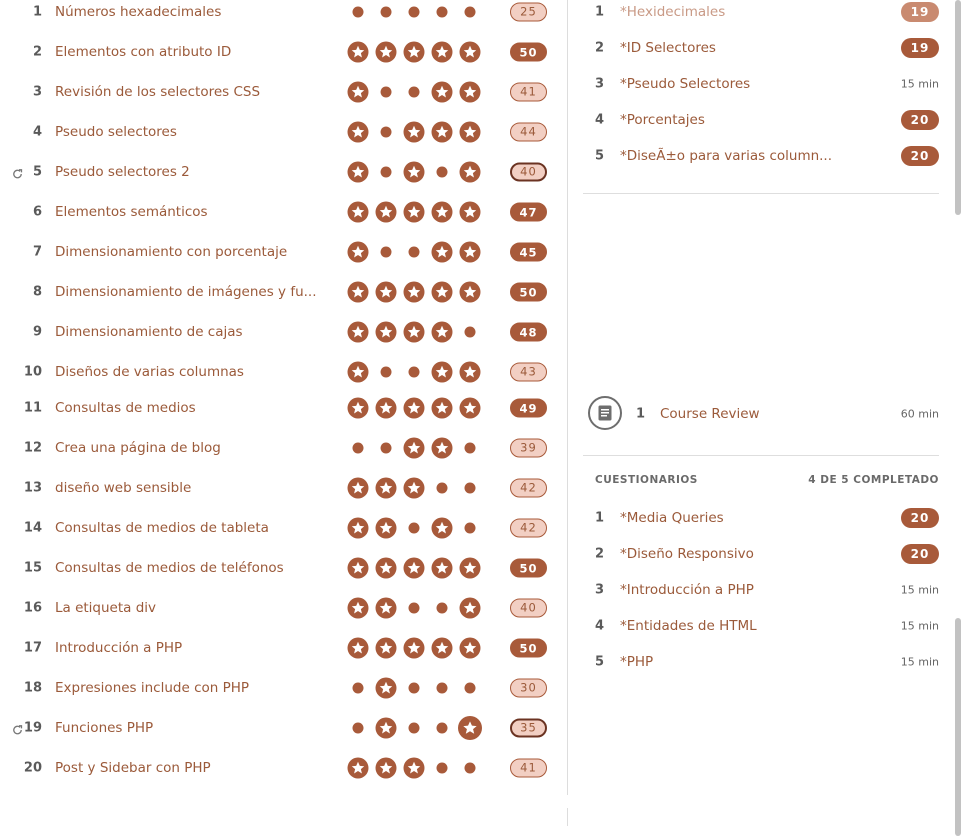 This screenshot has height=836, width=977. Describe the element at coordinates (283, 132) in the screenshot. I see `lesson-row: 4 Pseudo selectores 44` at that location.